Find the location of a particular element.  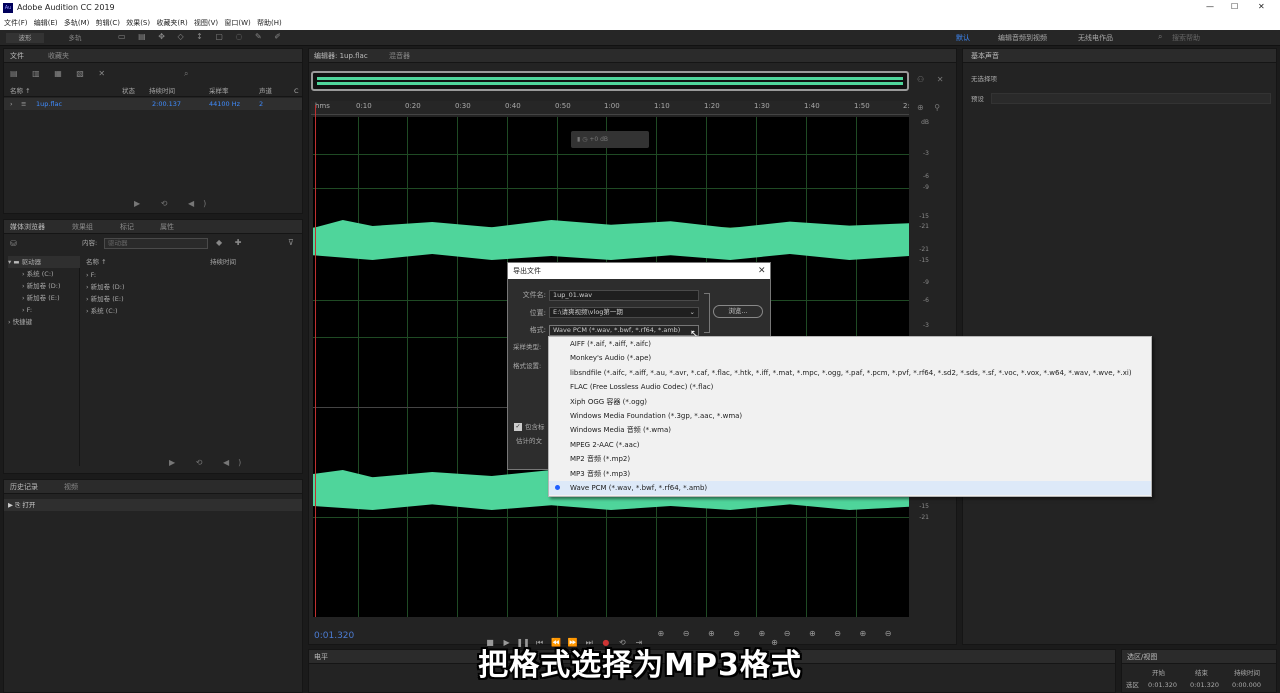

window-title: Adobe Audition CC 2019 is located at coordinates (66, 7).